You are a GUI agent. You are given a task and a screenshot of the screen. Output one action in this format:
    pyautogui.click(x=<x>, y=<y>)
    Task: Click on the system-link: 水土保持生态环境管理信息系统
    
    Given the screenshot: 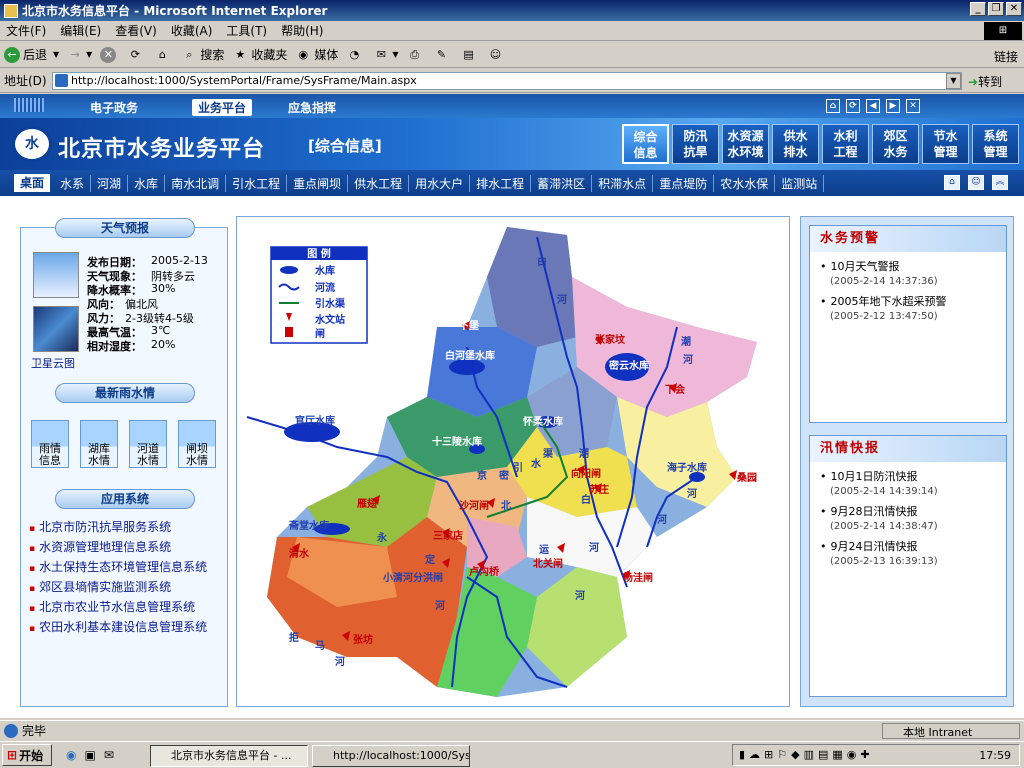 What is the action you would take?
    pyautogui.click(x=118, y=566)
    